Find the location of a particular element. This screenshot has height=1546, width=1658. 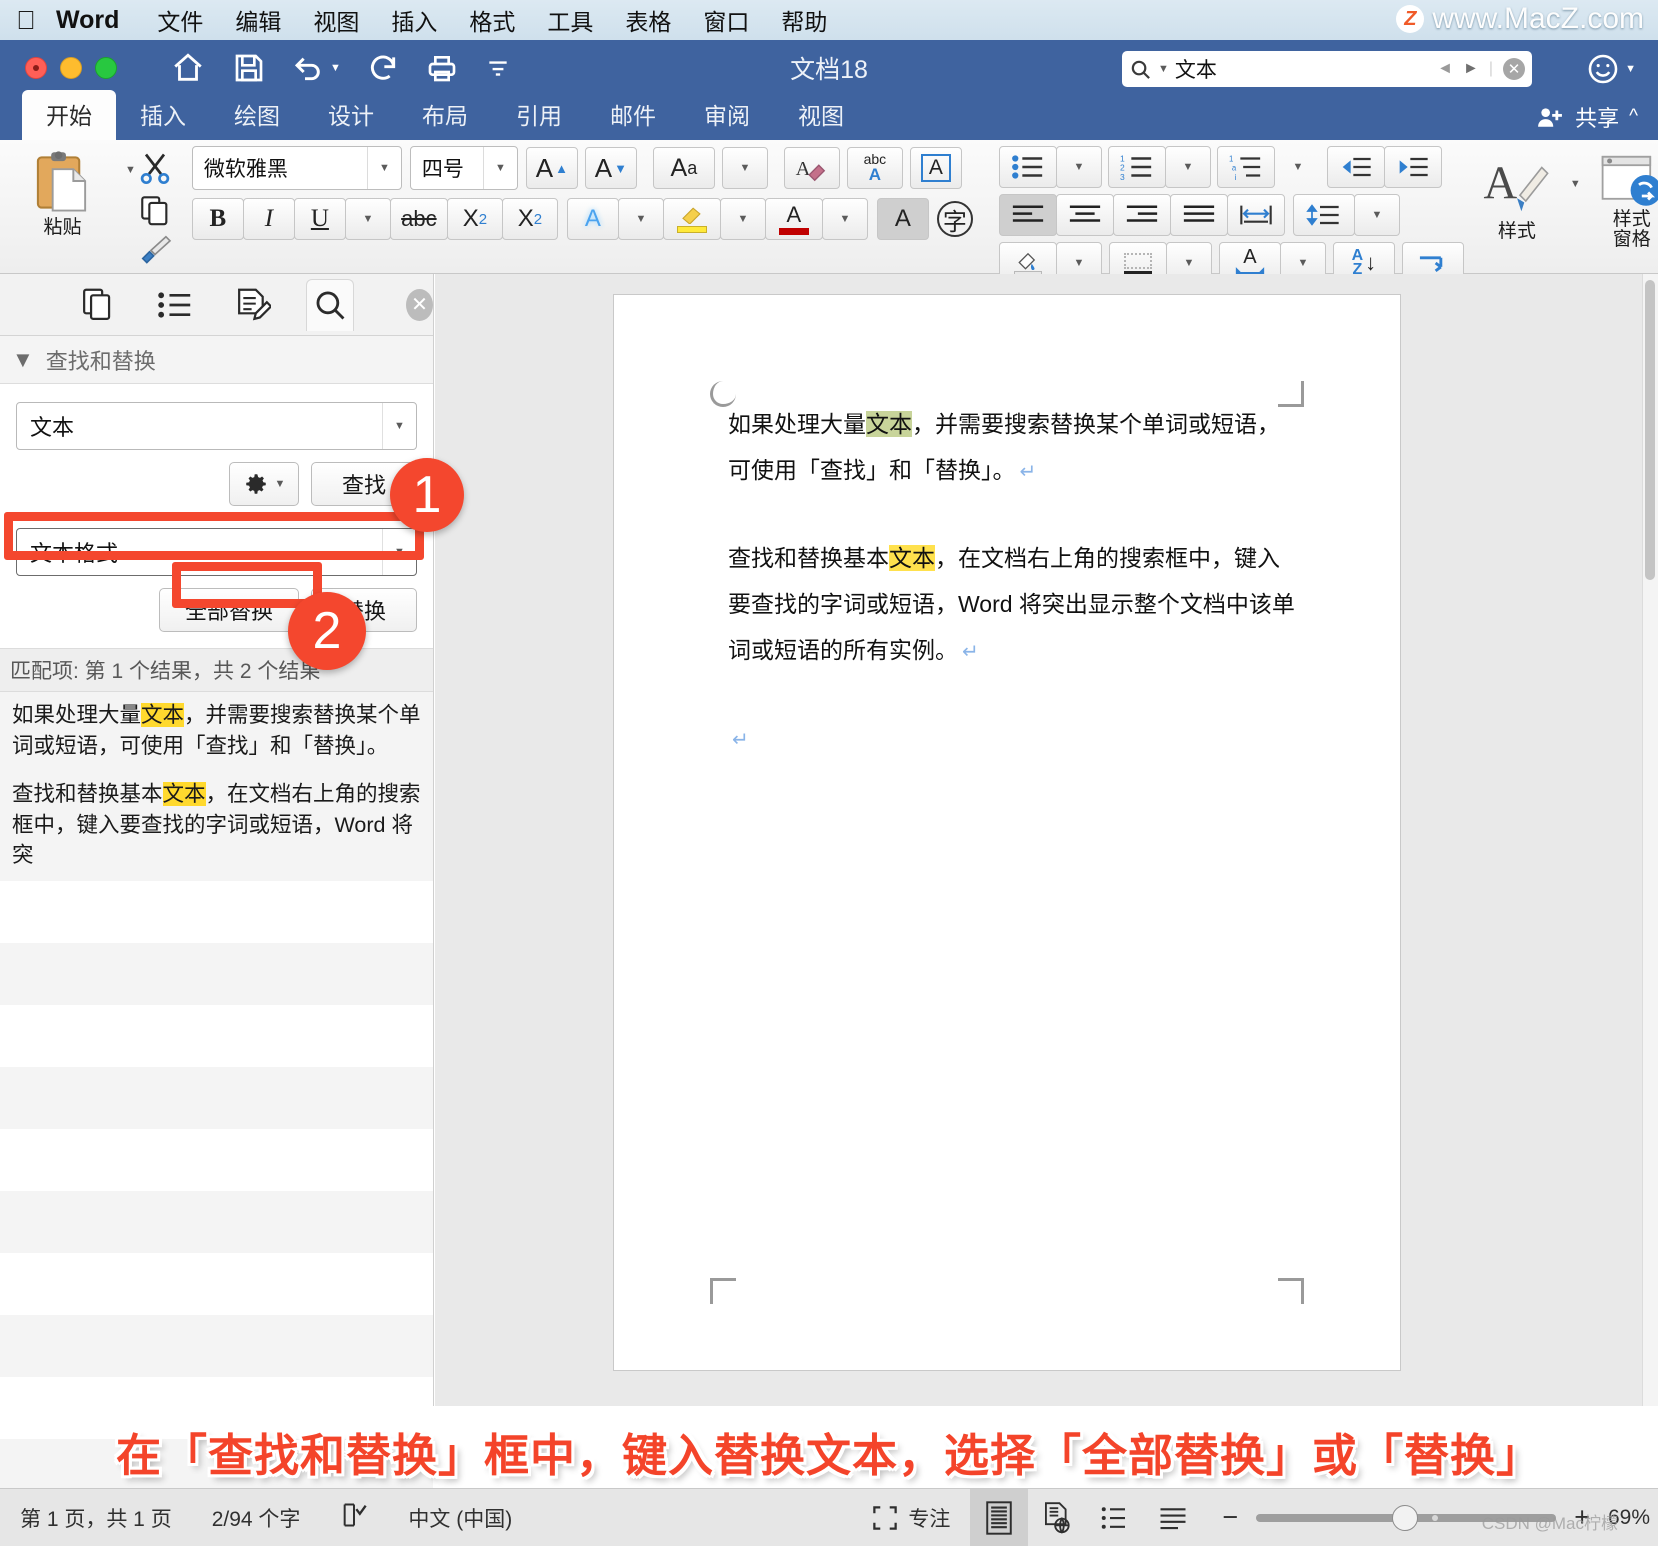

font-size-combo: 四号 ▼ is located at coordinates (463, 168).